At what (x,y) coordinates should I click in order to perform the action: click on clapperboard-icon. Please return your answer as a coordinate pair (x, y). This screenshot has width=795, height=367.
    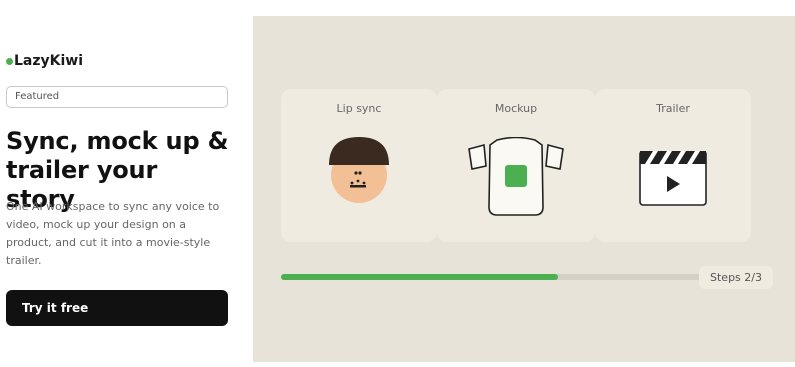
    Looking at the image, I should click on (673, 178).